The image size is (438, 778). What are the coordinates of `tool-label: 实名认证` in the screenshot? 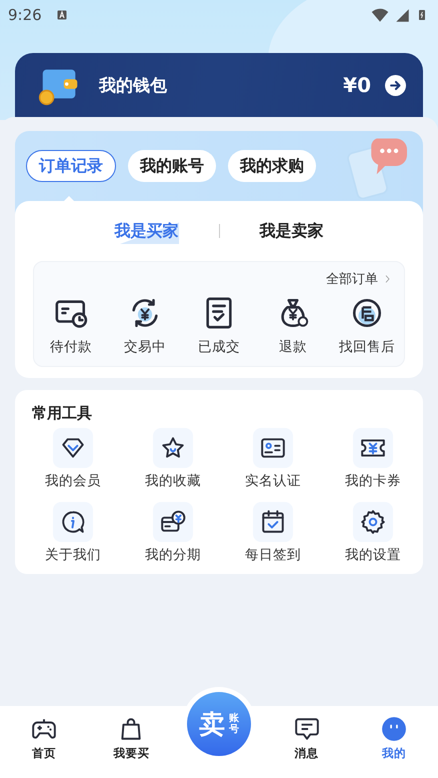 It's located at (273, 481).